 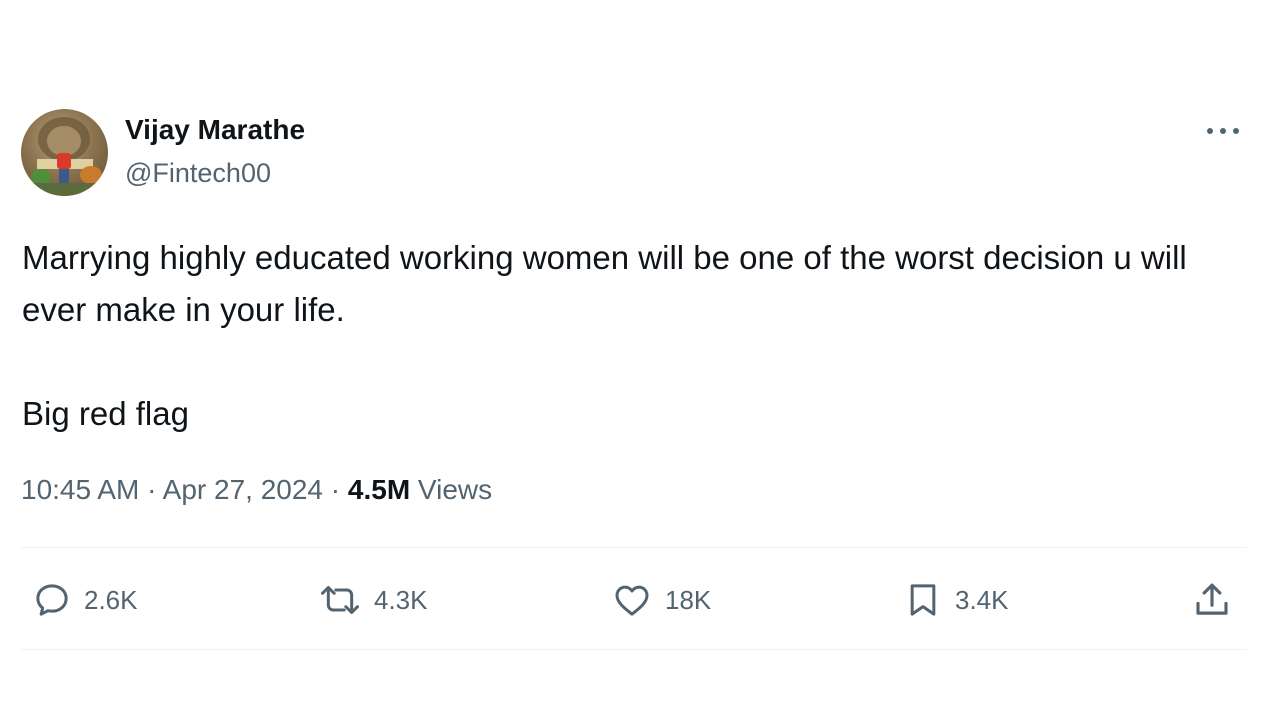 I want to click on reply-button: 2.6K, so click(x=85, y=600).